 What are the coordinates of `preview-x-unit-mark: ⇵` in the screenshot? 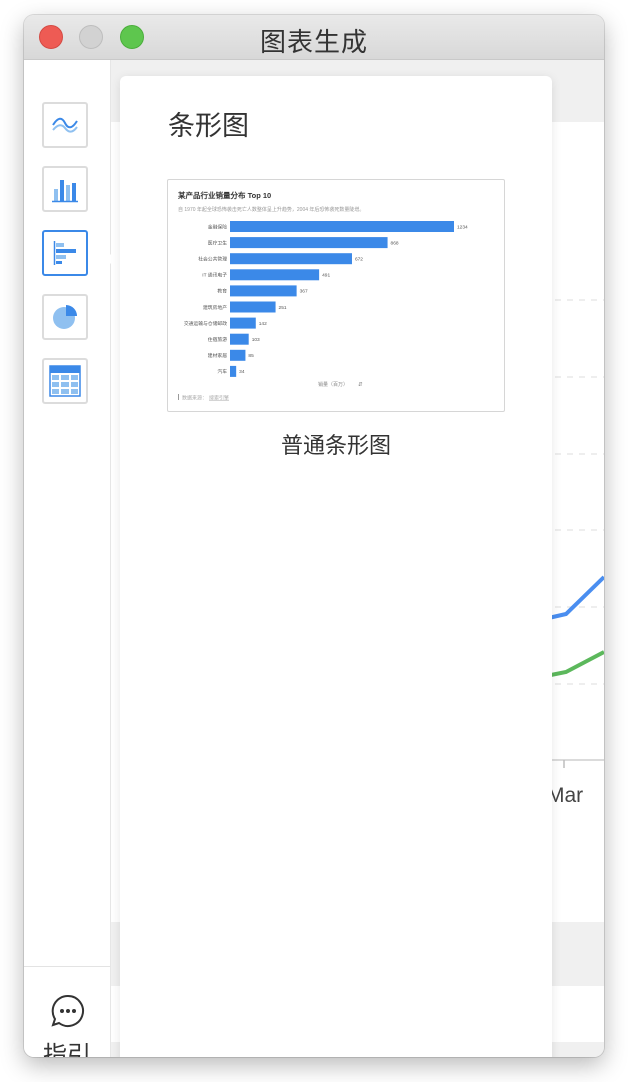 It's located at (360, 385).